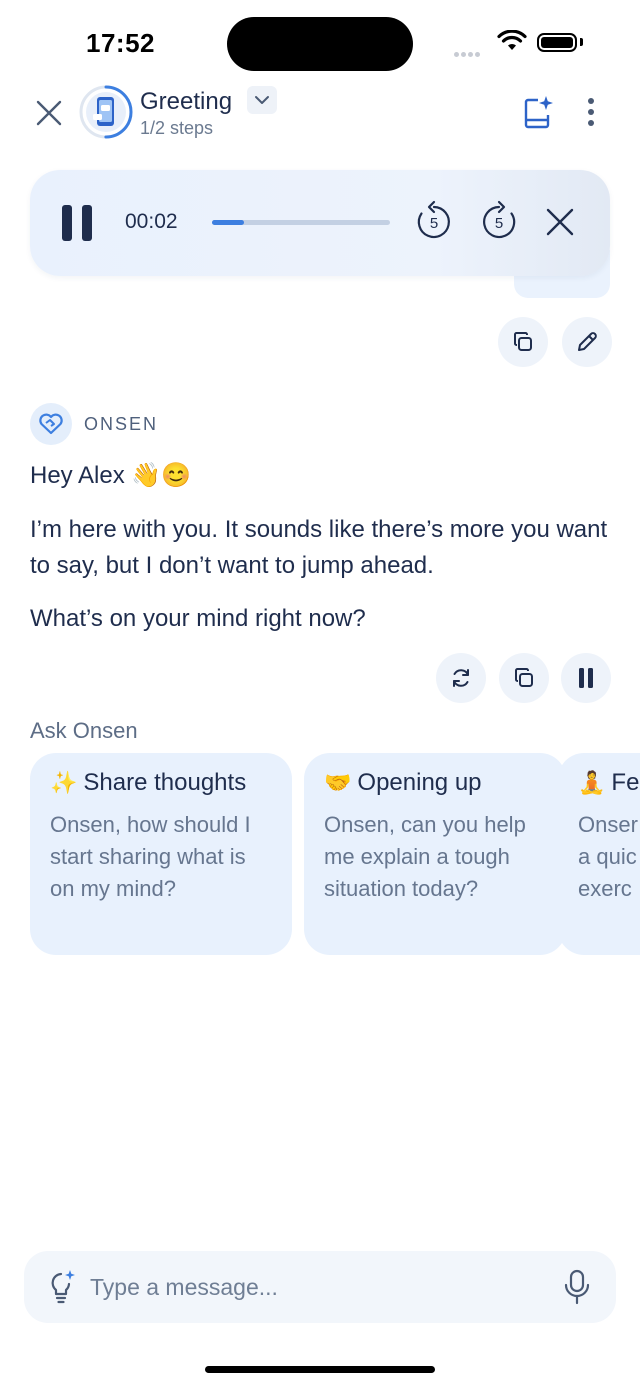 This screenshot has width=640, height=1387. Describe the element at coordinates (64, 782) in the screenshot. I see `sparkles-icon: ✨` at that location.